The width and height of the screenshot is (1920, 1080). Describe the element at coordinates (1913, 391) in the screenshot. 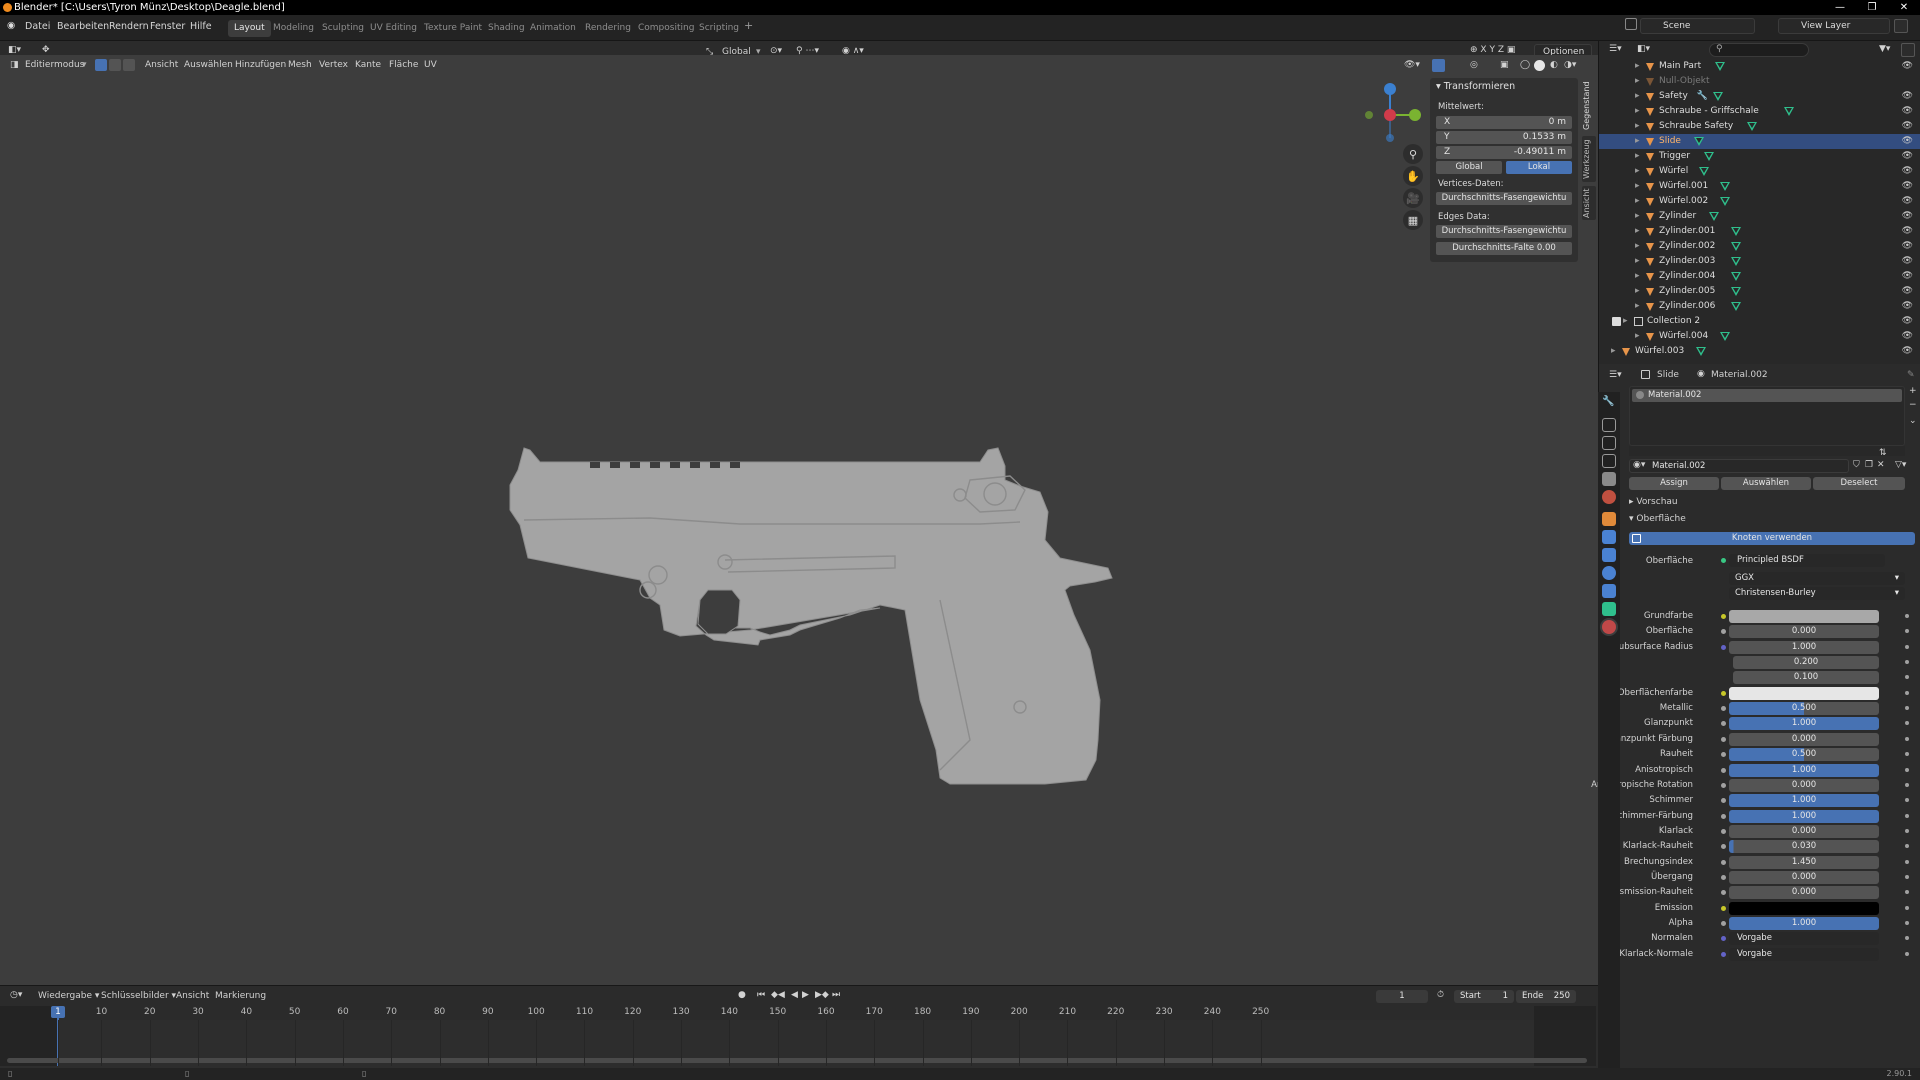

I see `add-slot-icon: +` at that location.